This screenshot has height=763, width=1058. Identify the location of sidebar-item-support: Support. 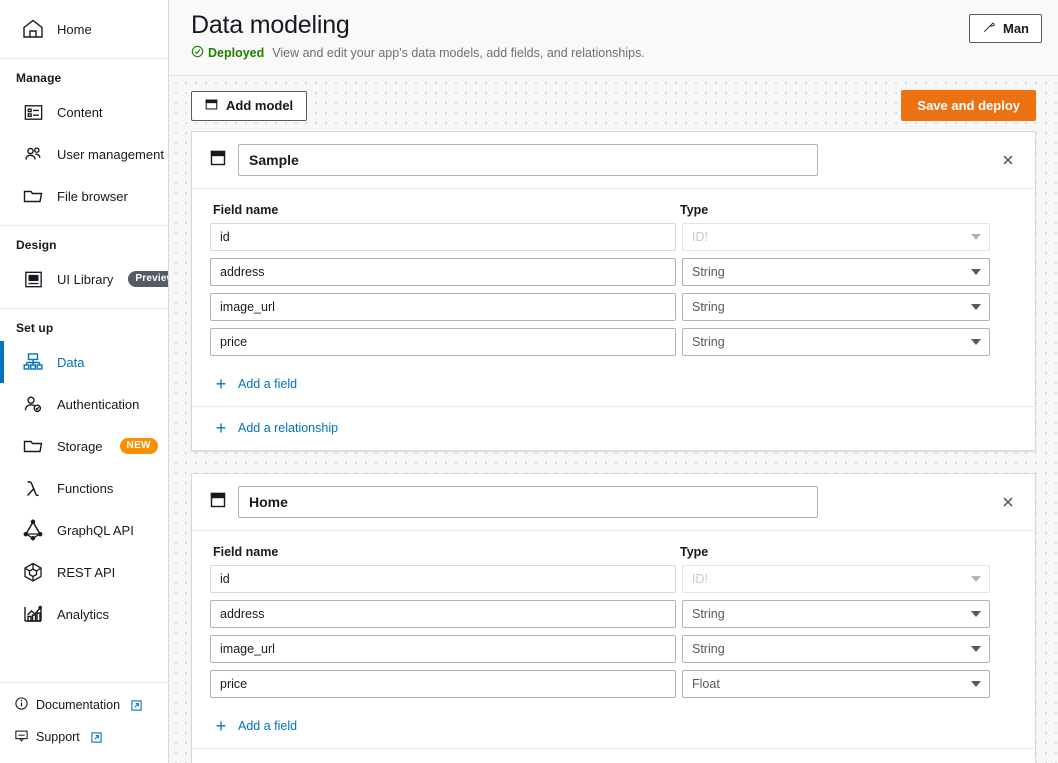
(84, 737).